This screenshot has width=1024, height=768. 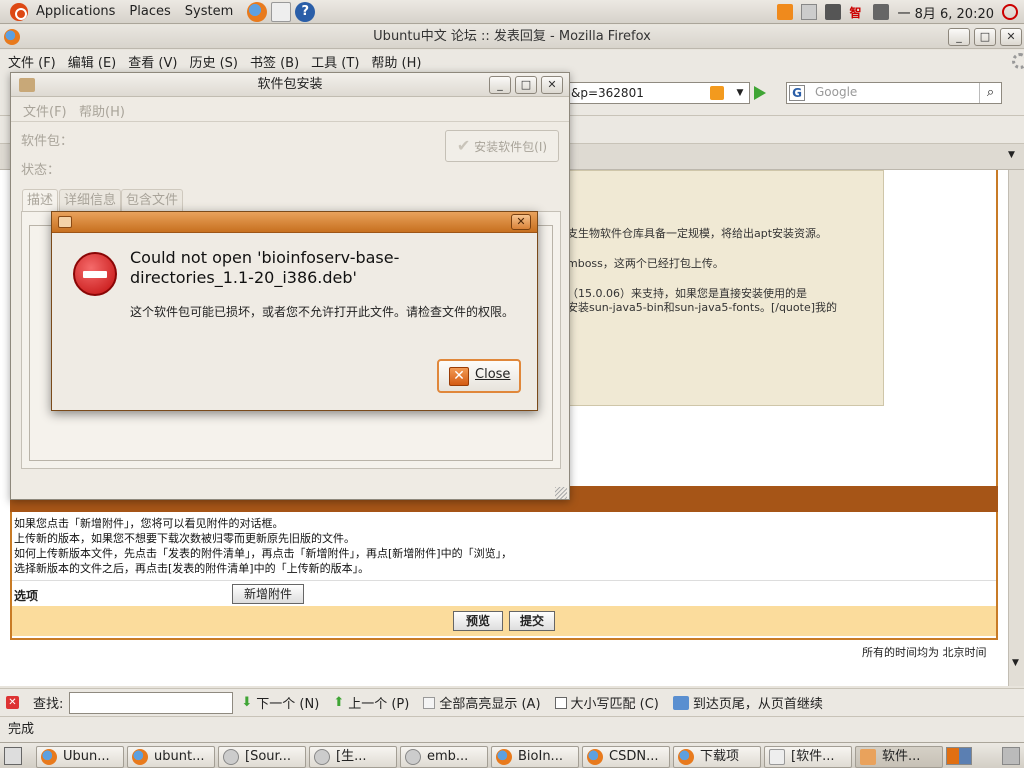 I want to click on workspace-switcher, so click(x=959, y=756).